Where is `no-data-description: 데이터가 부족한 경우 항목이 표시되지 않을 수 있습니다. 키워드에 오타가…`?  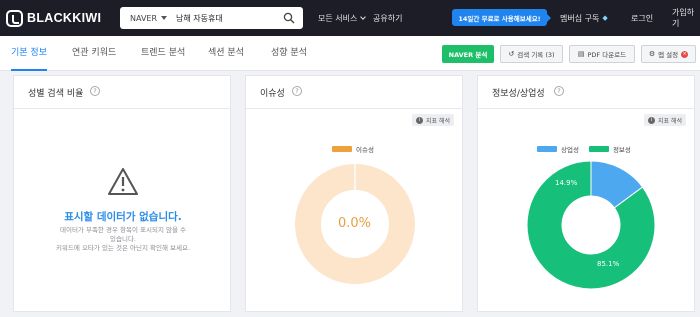
no-data-description: 데이터가 부족한 경우 항목이 표시되지 않을 수 있습니다. 키워드에 오타가… is located at coordinates (123, 239).